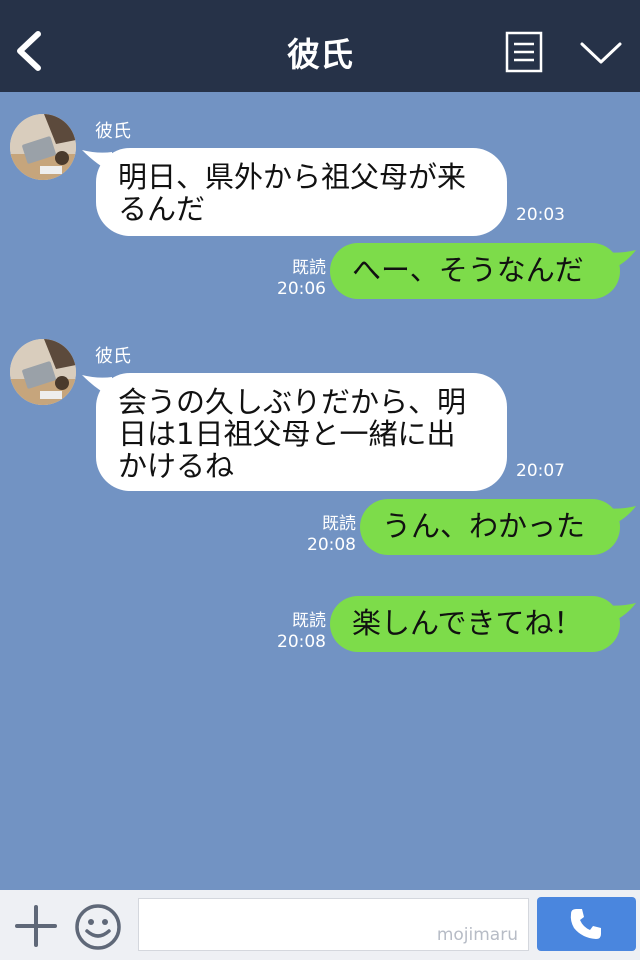 This screenshot has height=960, width=640. Describe the element at coordinates (540, 215) in the screenshot. I see `message-time: 20:03` at that location.